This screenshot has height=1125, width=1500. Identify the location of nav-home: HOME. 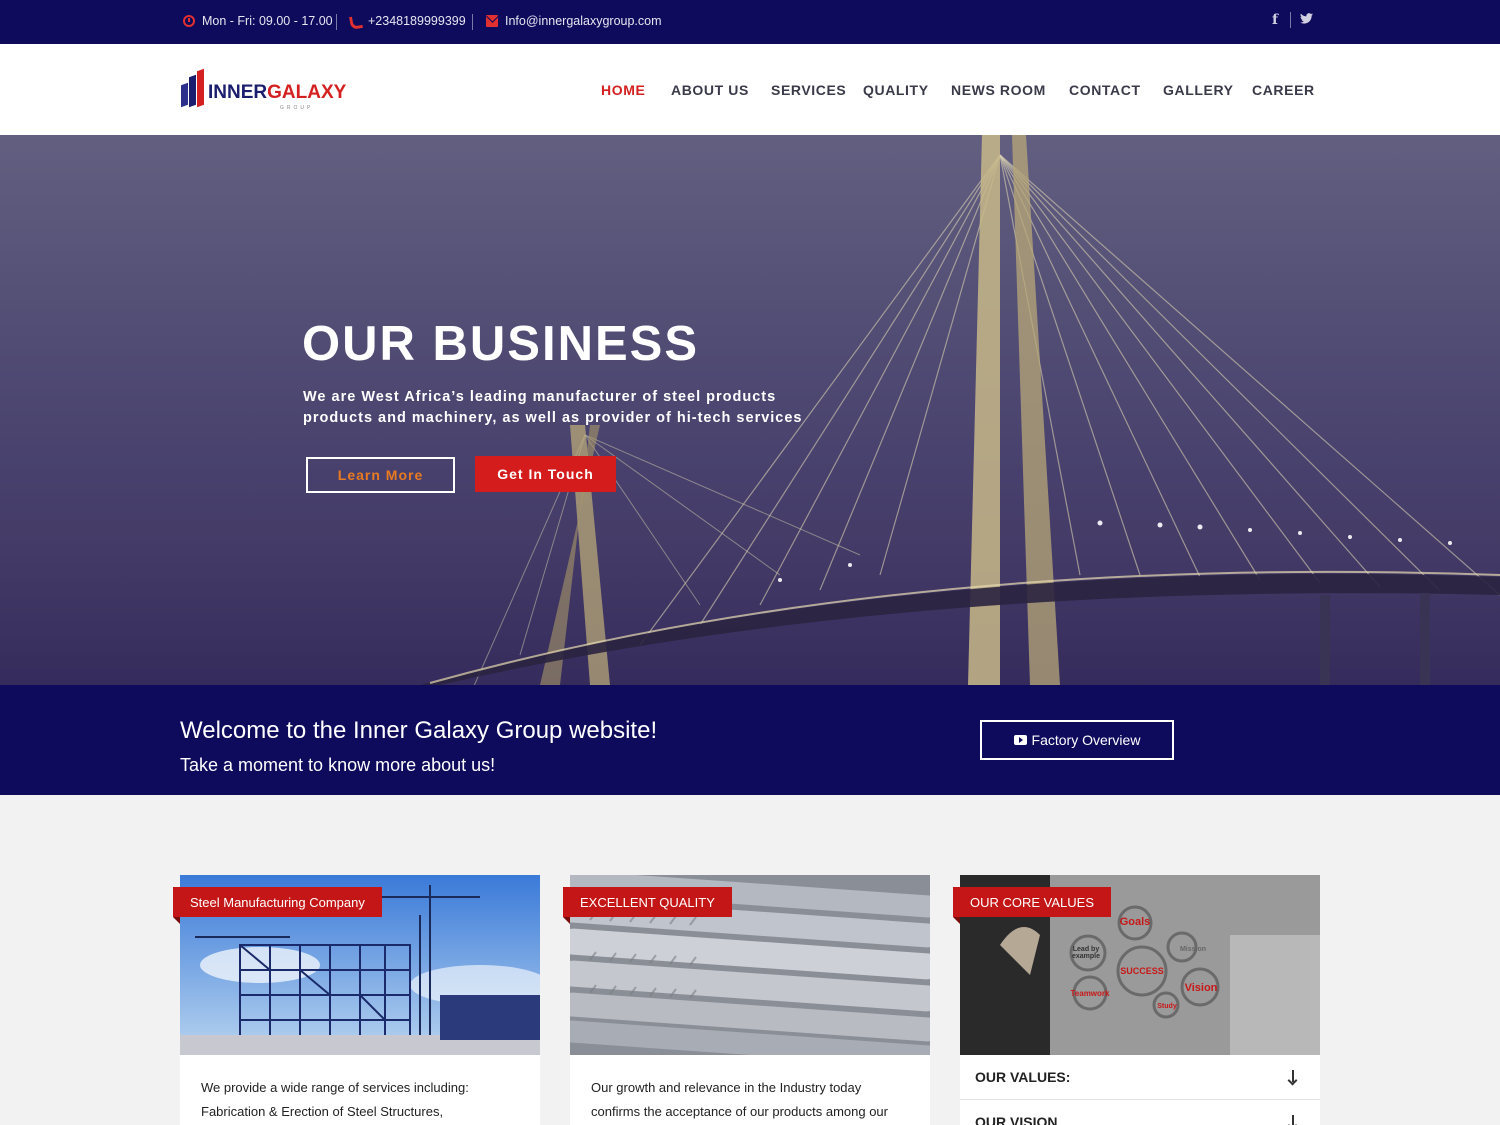
(623, 90).